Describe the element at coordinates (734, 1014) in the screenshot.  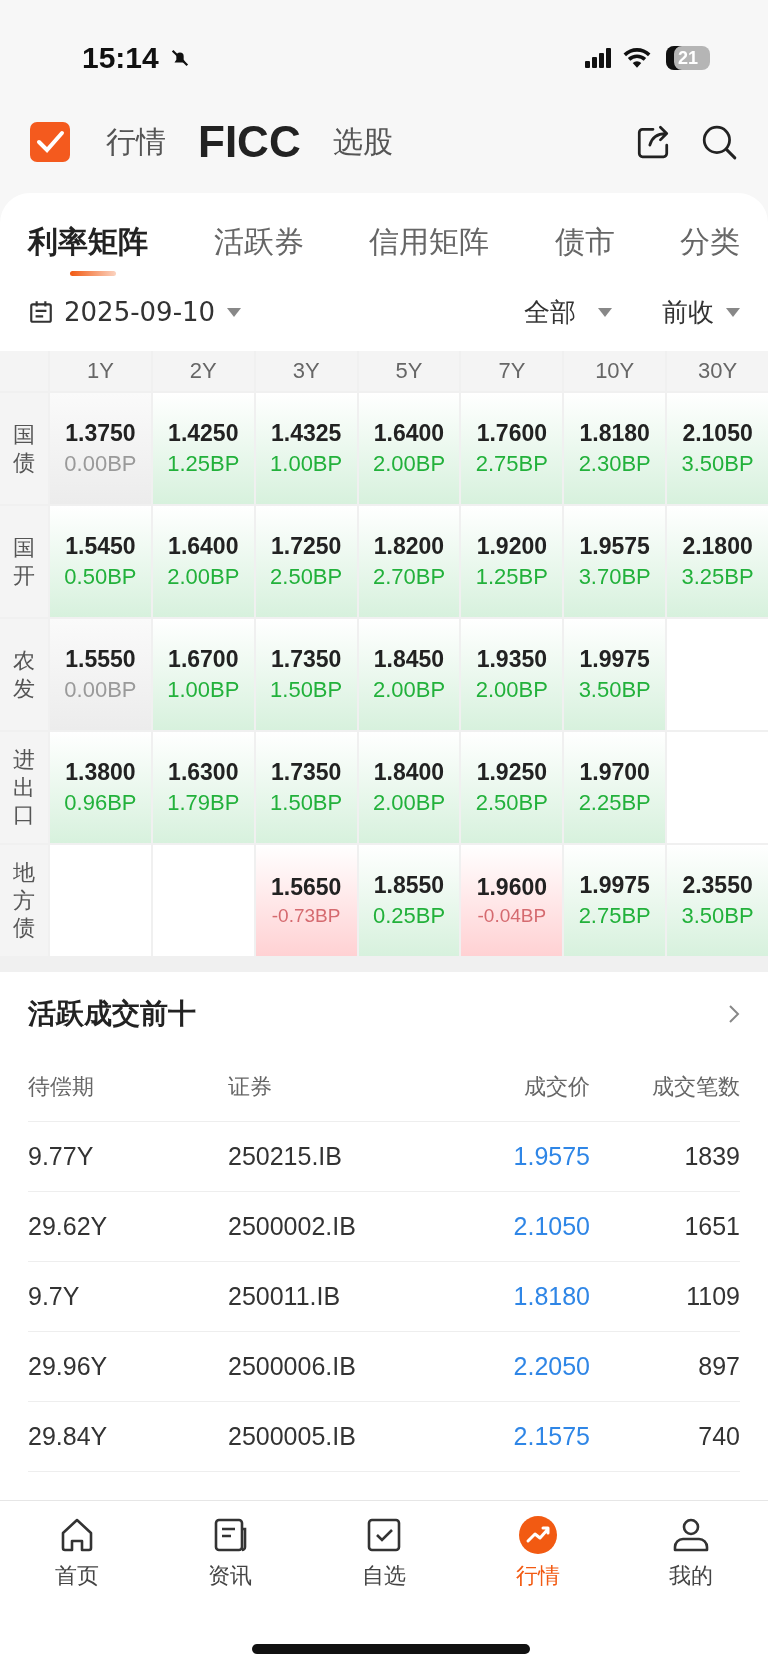
I see `chevron-right-icon` at that location.